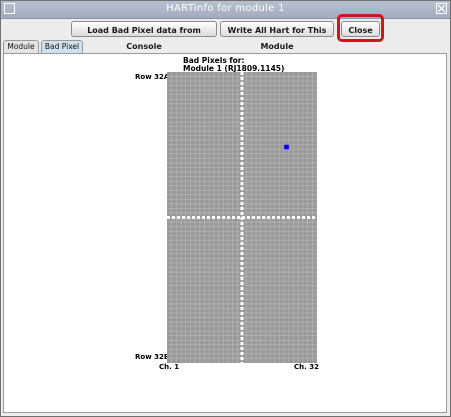  I want to click on tab-module: Module, so click(21, 46).